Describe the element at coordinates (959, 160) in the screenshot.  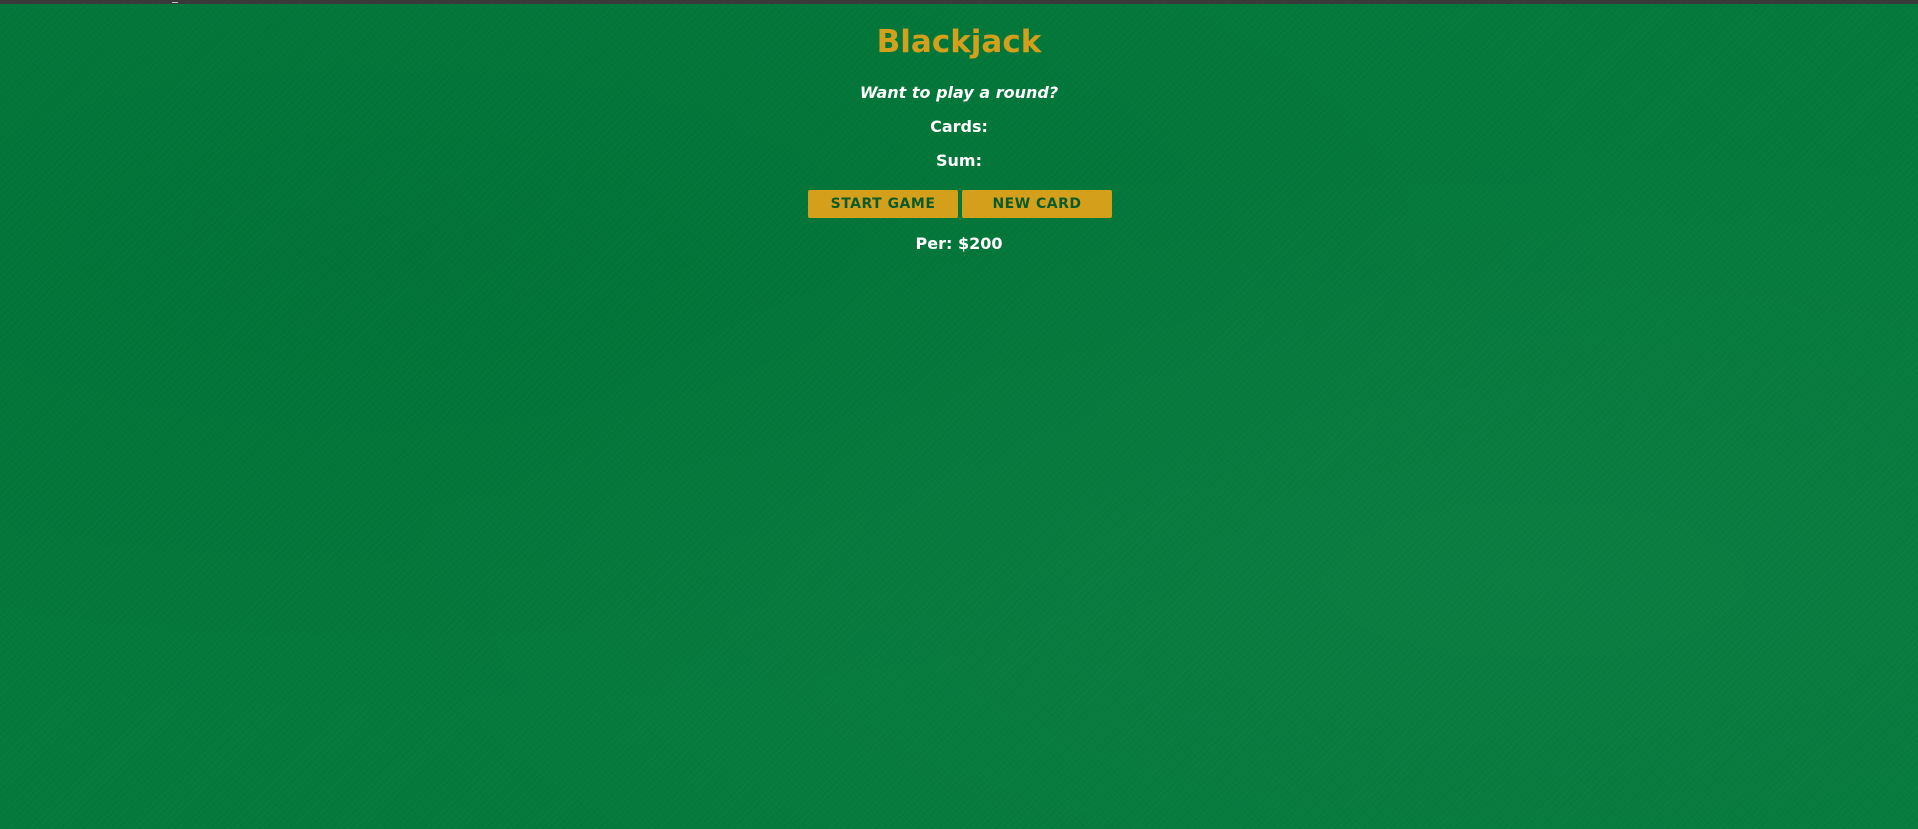
I see `sum-label: Sum:` at that location.